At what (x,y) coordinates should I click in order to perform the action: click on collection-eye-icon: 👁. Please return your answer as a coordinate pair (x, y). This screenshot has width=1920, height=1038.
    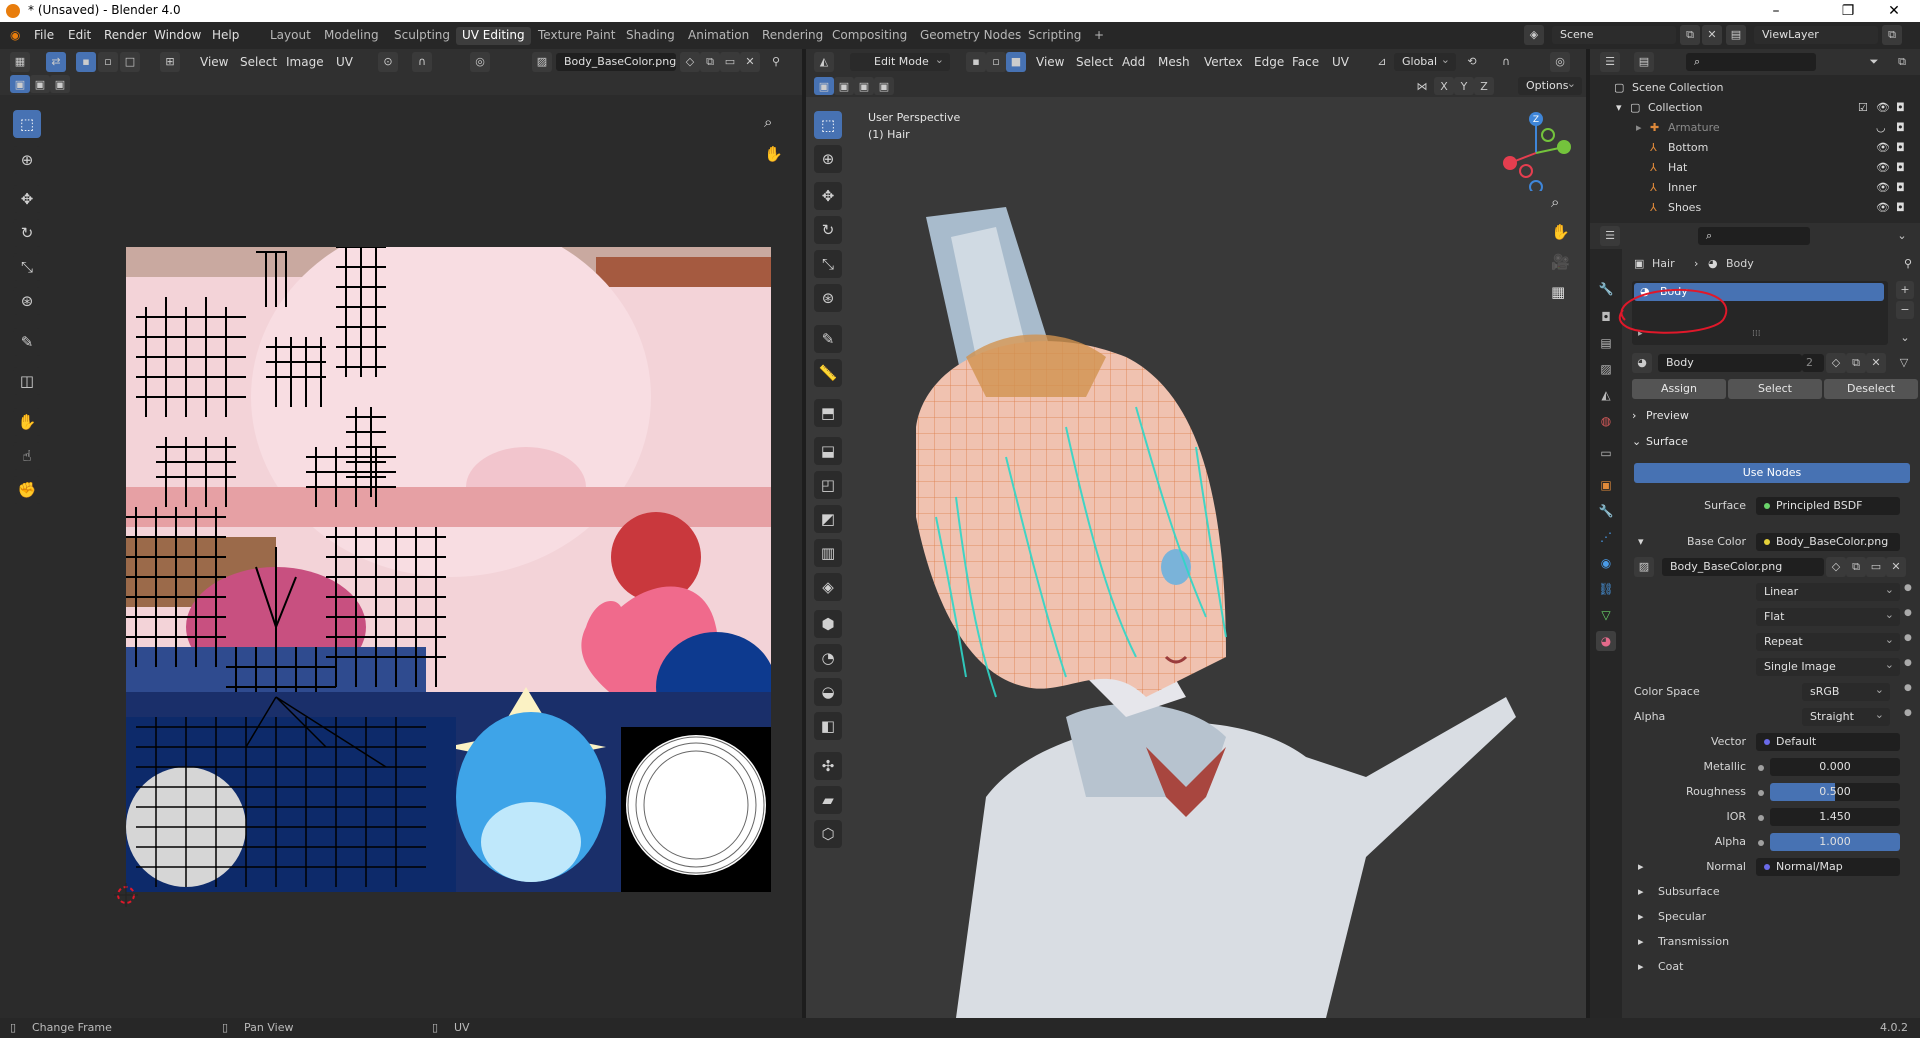
    Looking at the image, I should click on (1883, 107).